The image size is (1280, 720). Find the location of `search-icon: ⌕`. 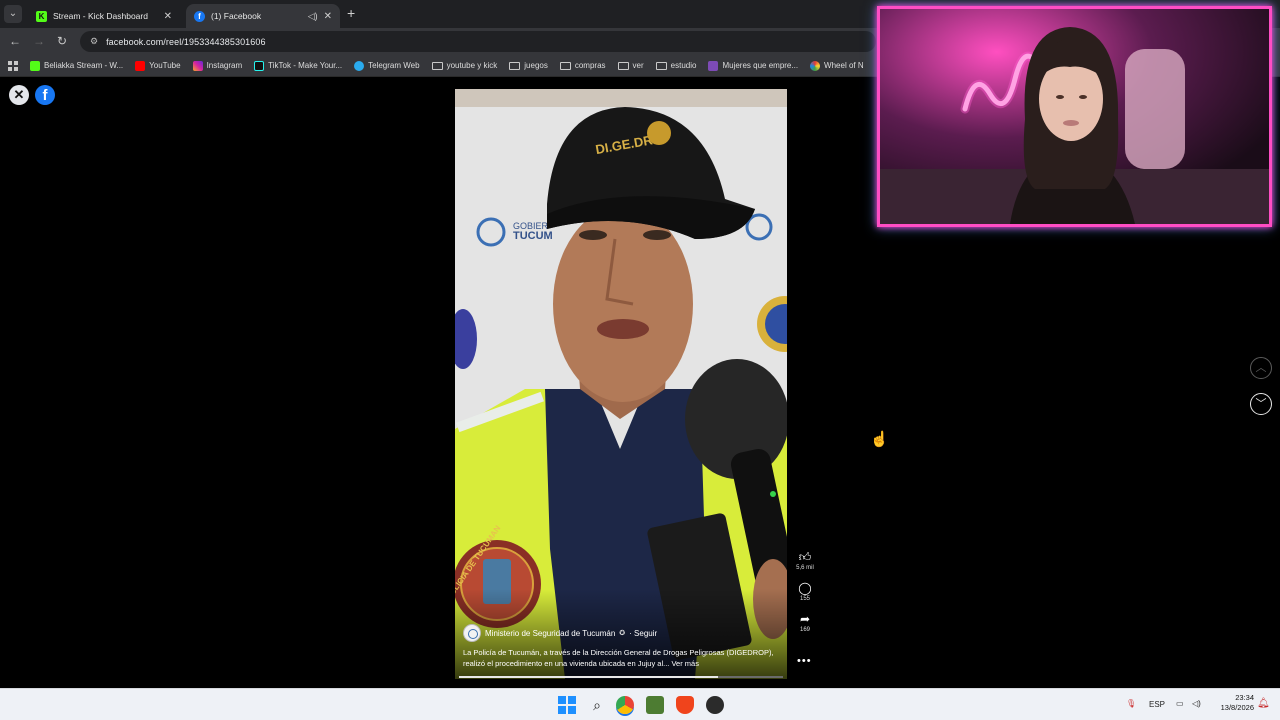

search-icon: ⌕ is located at coordinates (597, 705).